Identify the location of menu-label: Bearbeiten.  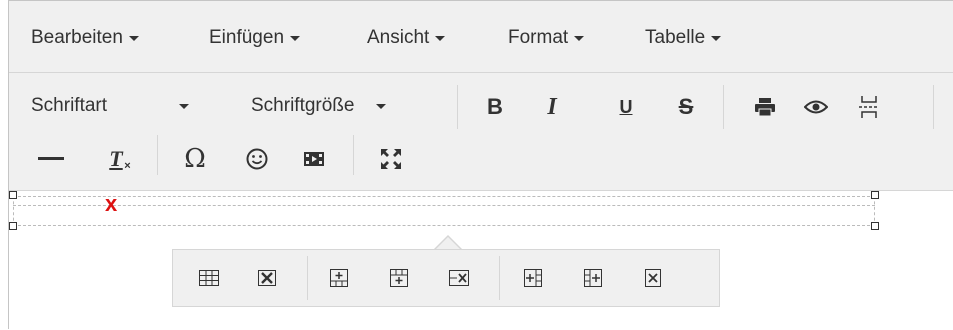
(77, 37).